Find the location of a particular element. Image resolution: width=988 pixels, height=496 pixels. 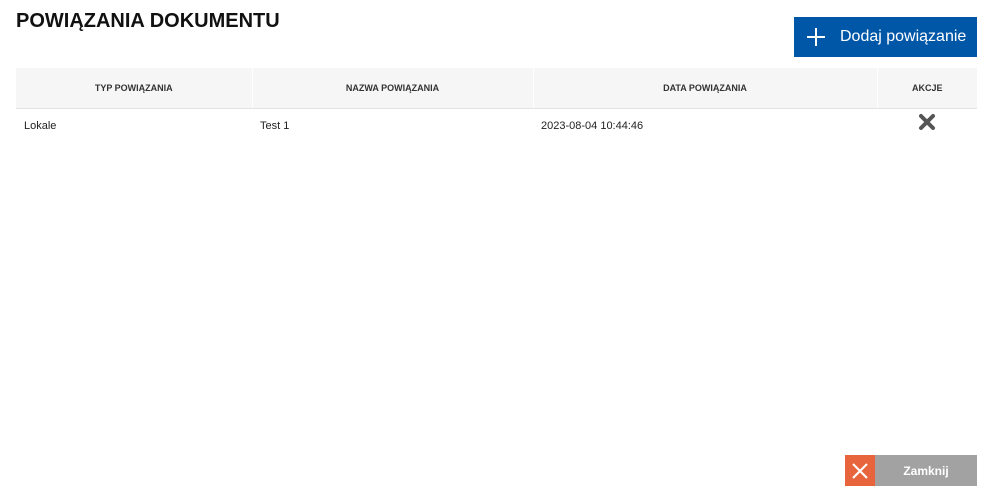

column-header-actions: AKCJE is located at coordinates (927, 88).